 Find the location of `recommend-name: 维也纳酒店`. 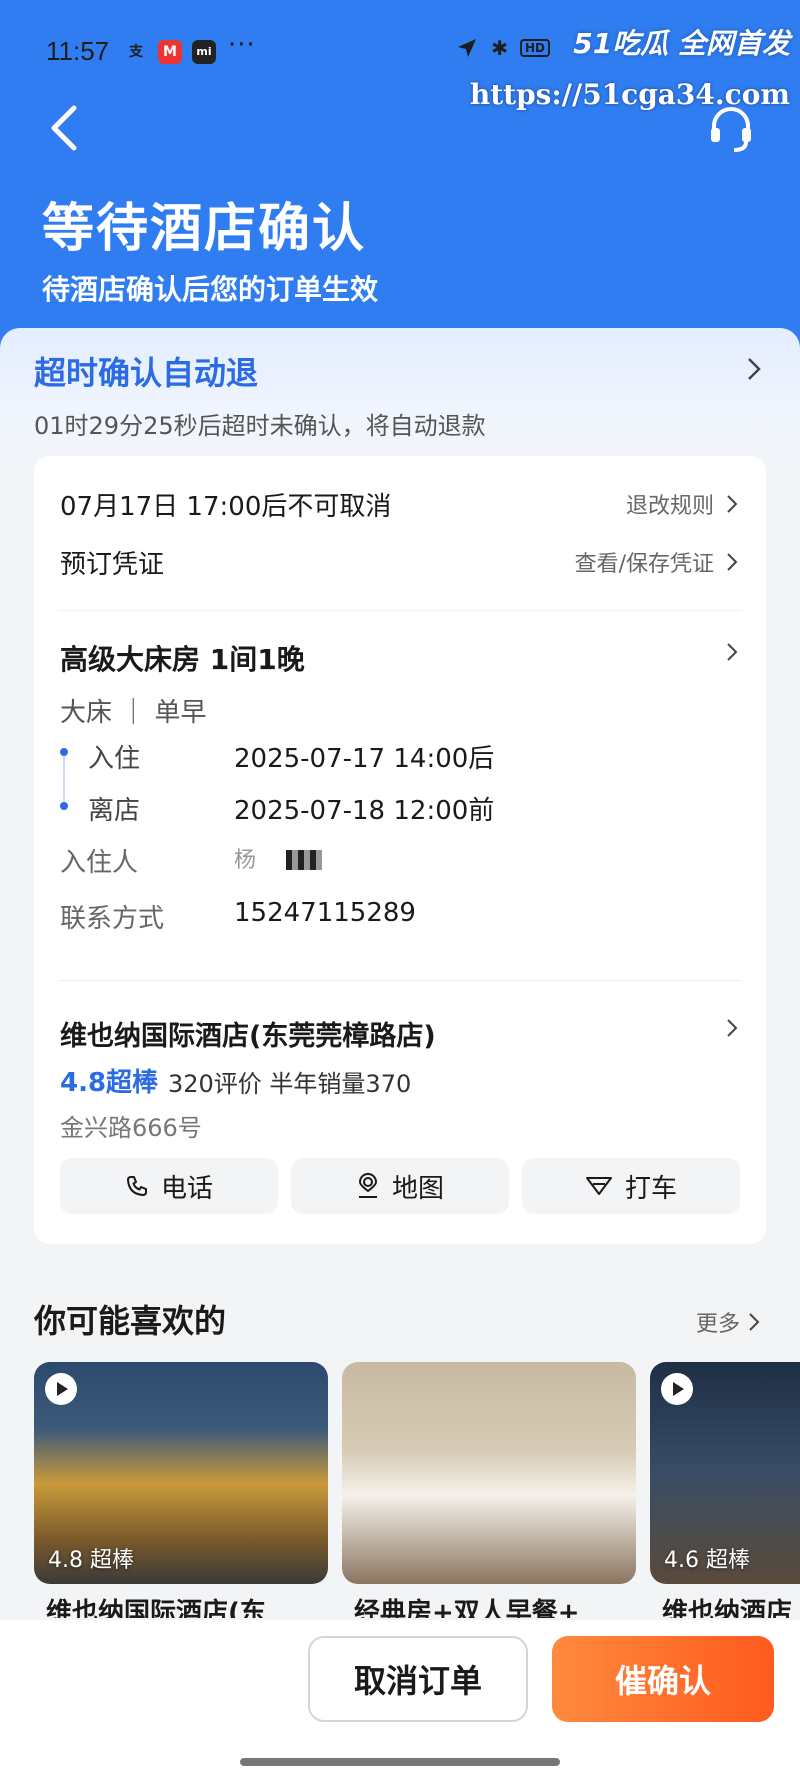

recommend-name: 维也纳酒店 is located at coordinates (727, 1608).